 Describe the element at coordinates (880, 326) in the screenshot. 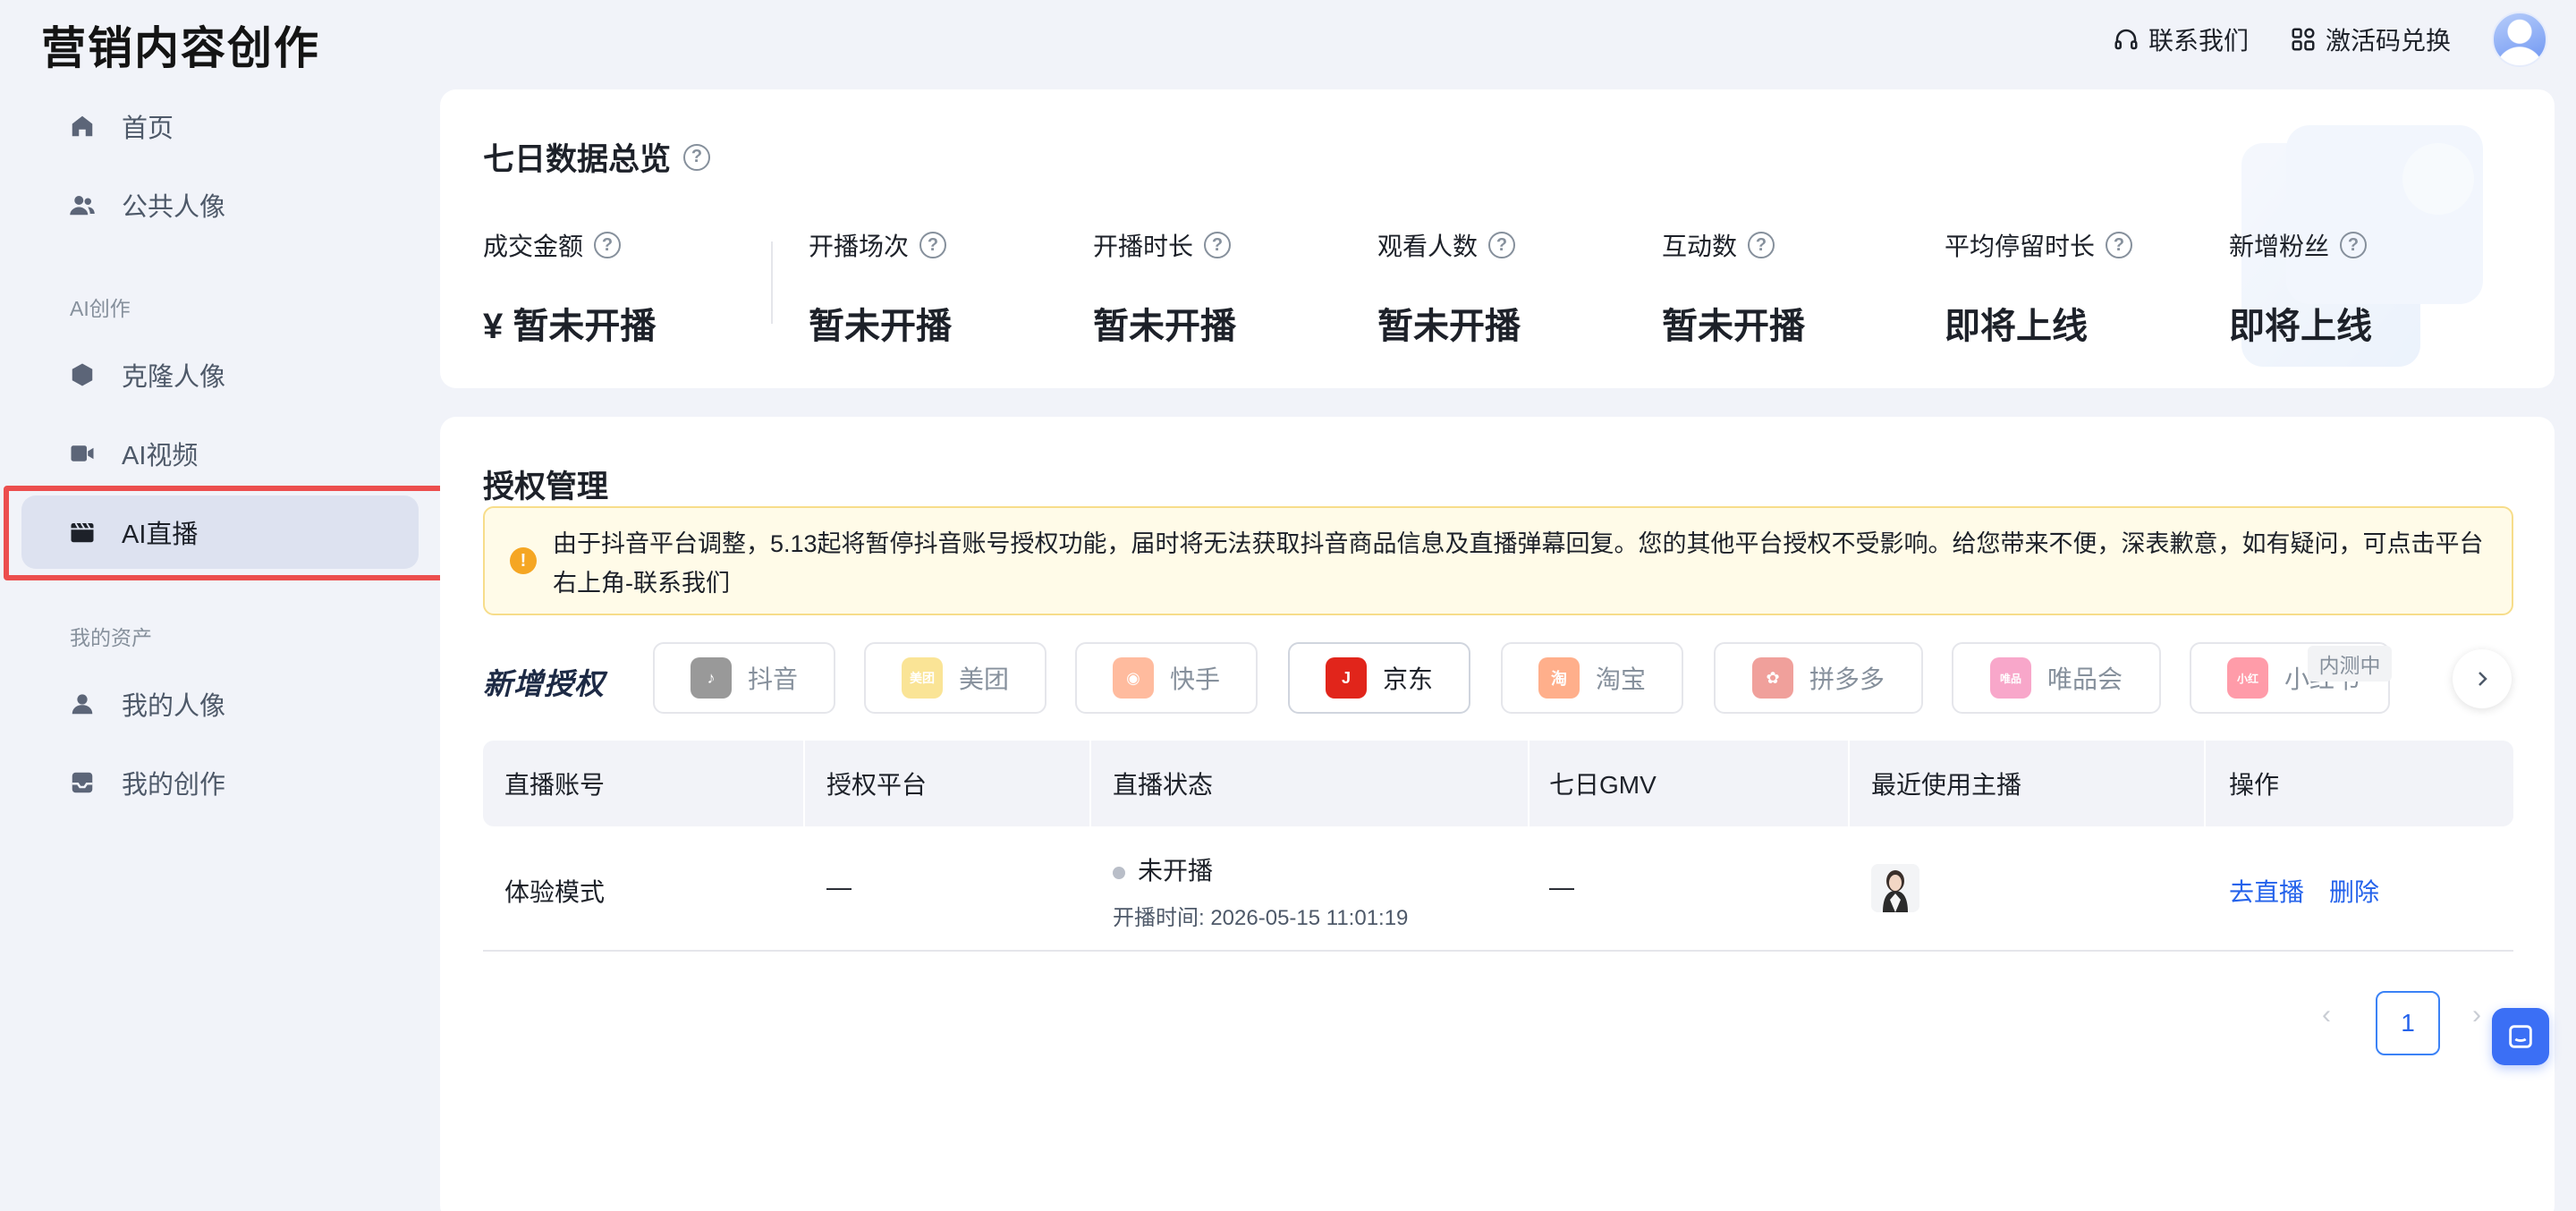

I see `stat-value: 暂未开播` at that location.